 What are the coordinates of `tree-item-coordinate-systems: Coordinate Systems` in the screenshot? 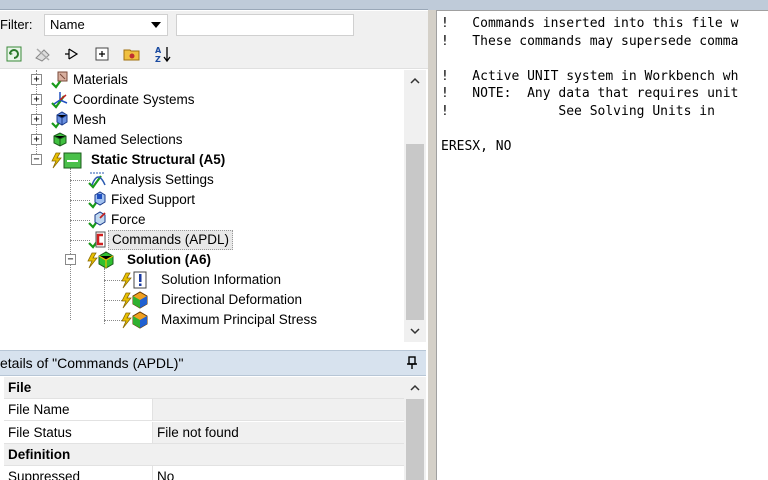 It's located at (124, 100).